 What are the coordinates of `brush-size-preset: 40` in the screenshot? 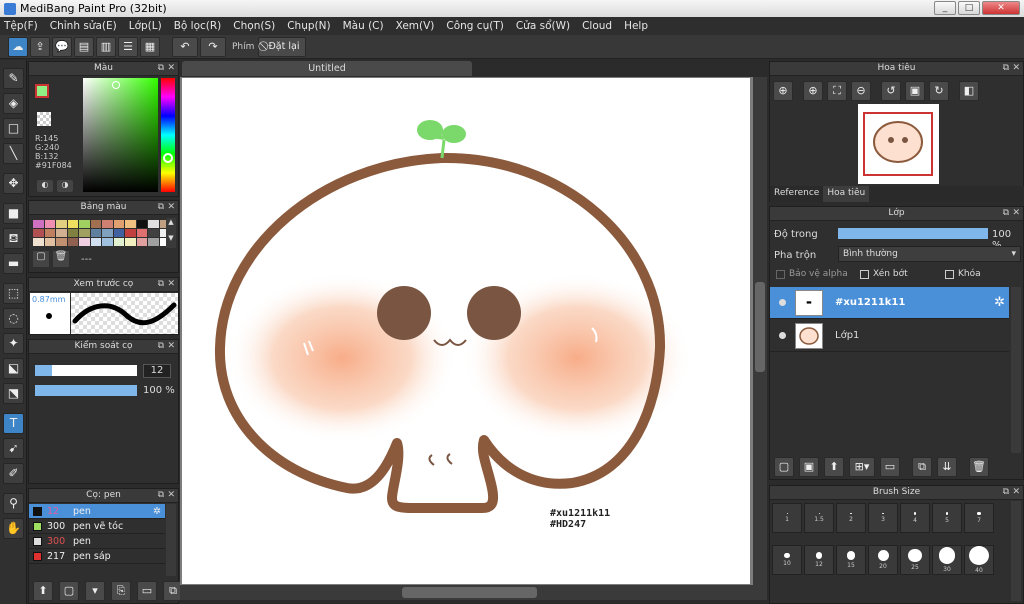 It's located at (979, 560).